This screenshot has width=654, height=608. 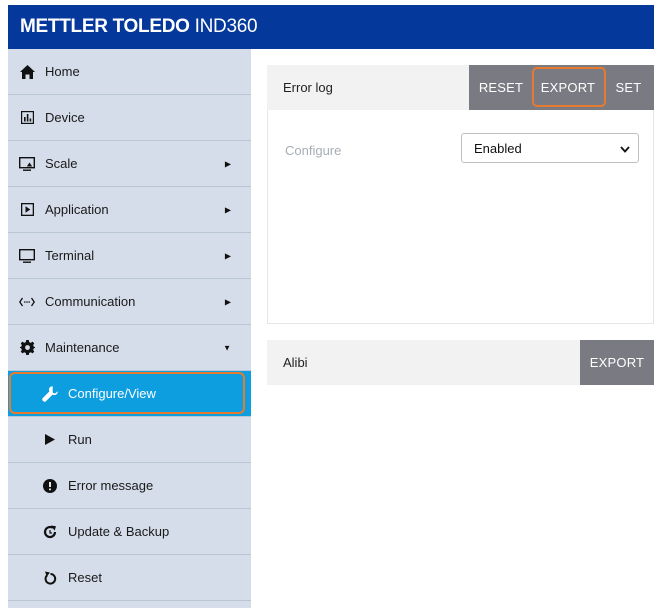 I want to click on sidebar-subitem-configure-view: Configure/View, so click(x=129, y=394).